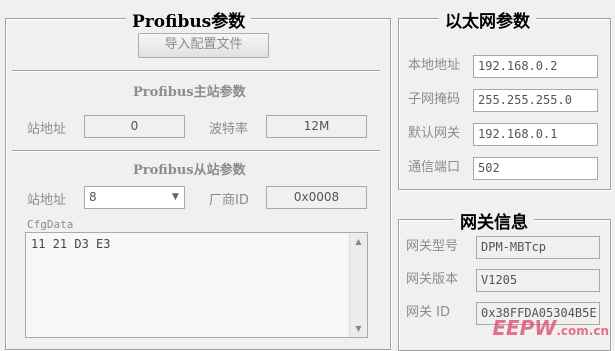 This screenshot has width=615, height=351. I want to click on gateway-id-label: 网关 ID, so click(428, 312).